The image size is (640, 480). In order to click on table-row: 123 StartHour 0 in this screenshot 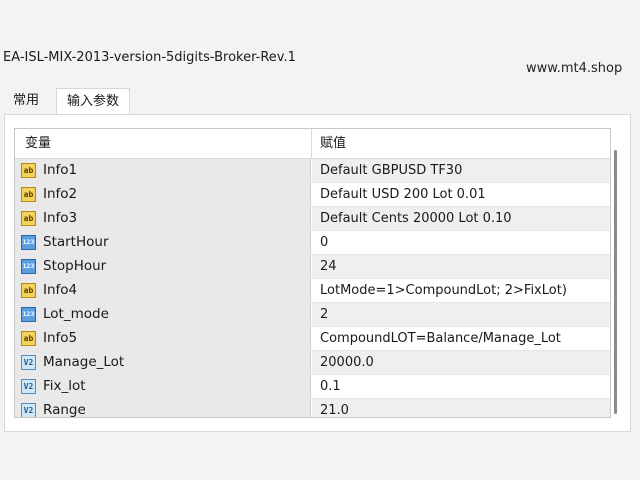, I will do `click(312, 243)`.